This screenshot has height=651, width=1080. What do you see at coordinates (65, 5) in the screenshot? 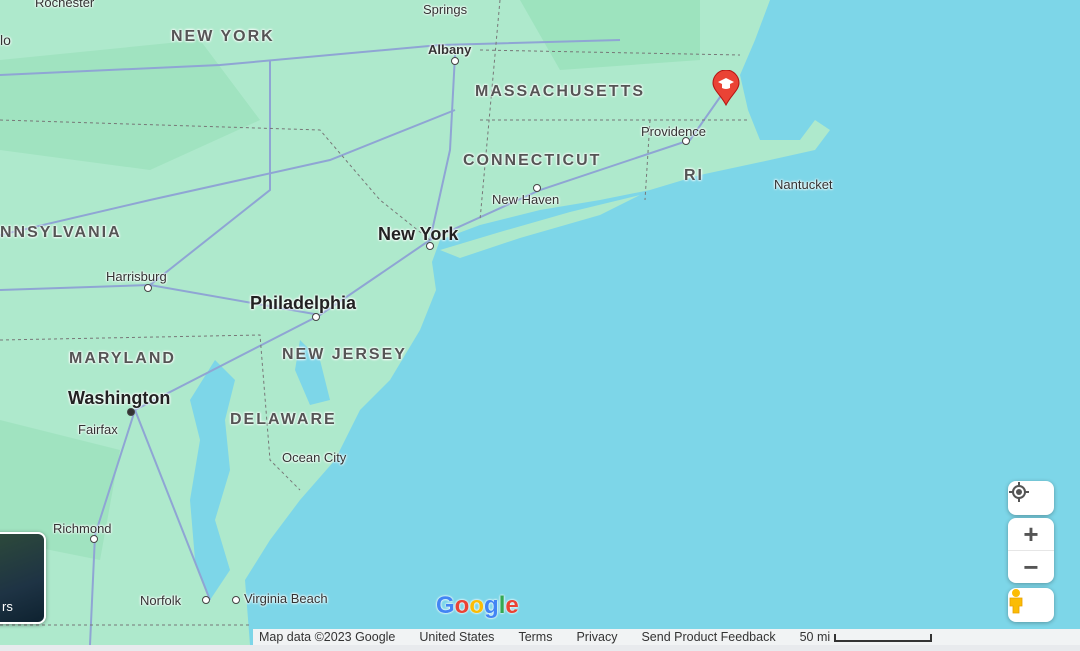
I see `city-label: Rochester` at bounding box center [65, 5].